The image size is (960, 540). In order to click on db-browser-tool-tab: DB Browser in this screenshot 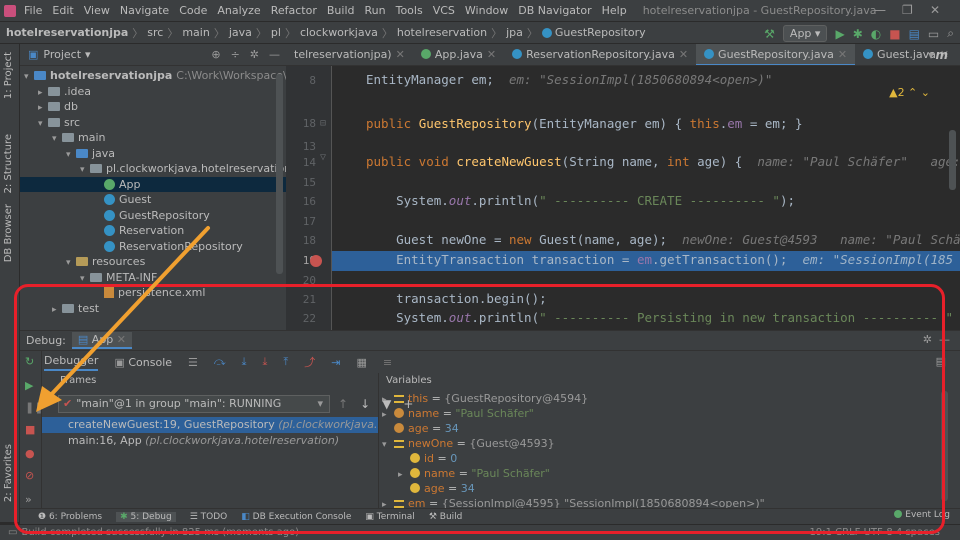, I will do `click(8, 233)`.